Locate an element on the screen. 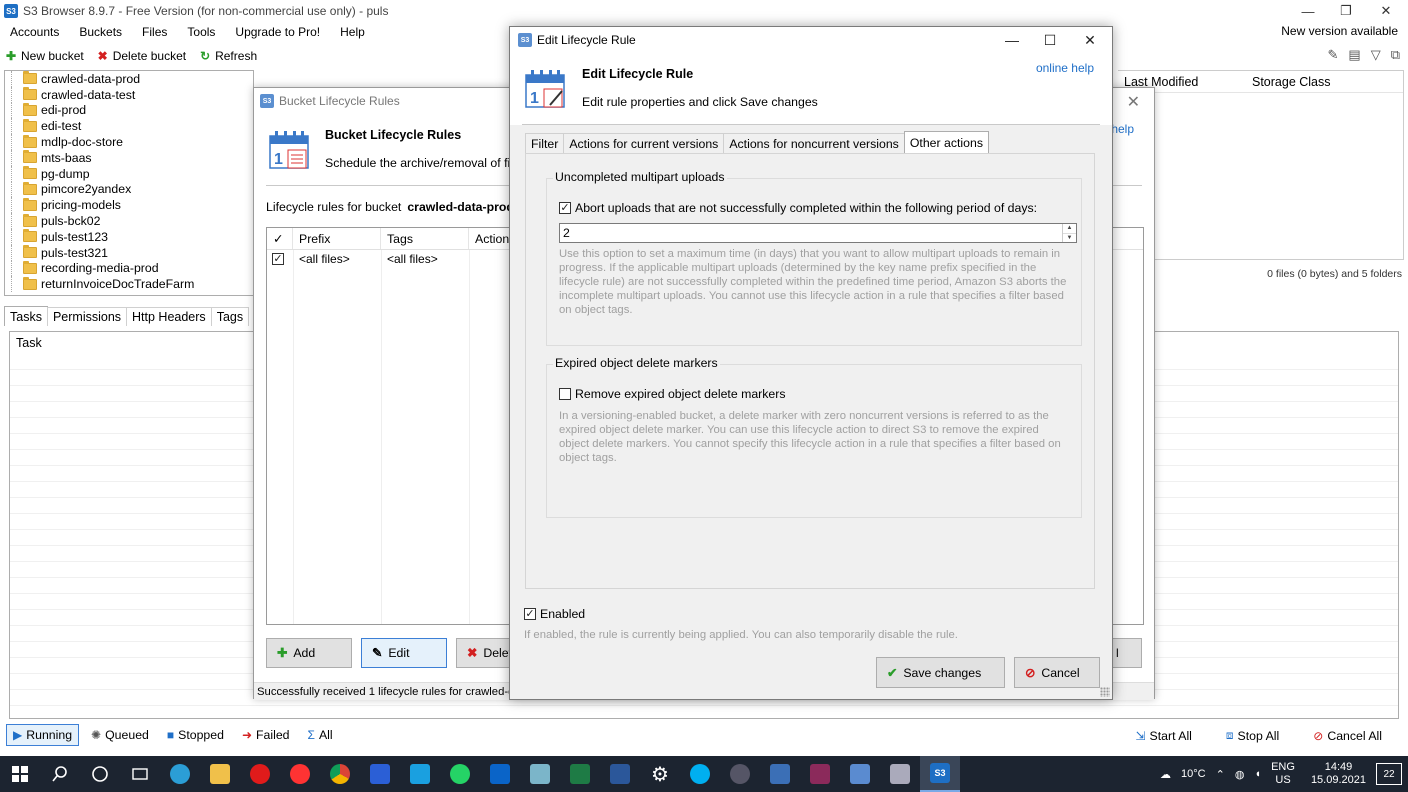 This screenshot has height=792, width=1408. winrar-icon is located at coordinates (820, 774).